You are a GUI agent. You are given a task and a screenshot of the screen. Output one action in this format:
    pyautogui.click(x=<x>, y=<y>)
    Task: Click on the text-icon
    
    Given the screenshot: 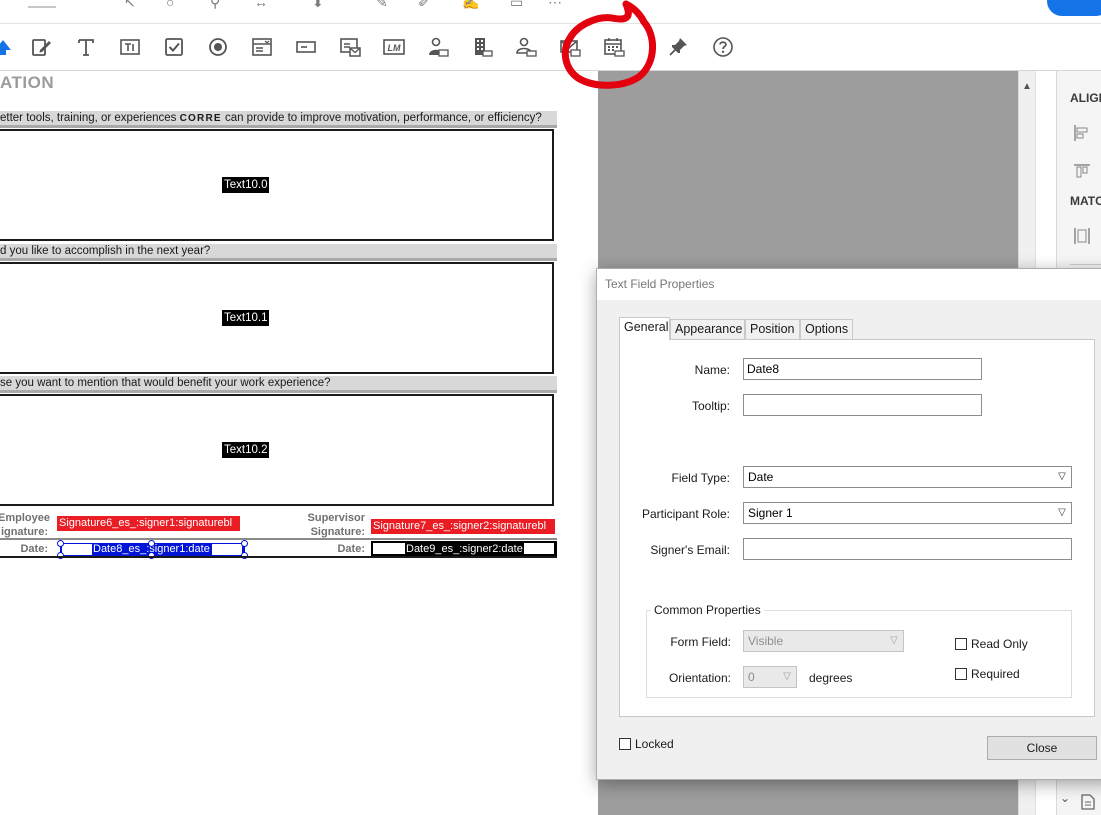 What is the action you would take?
    pyautogui.click(x=86, y=47)
    